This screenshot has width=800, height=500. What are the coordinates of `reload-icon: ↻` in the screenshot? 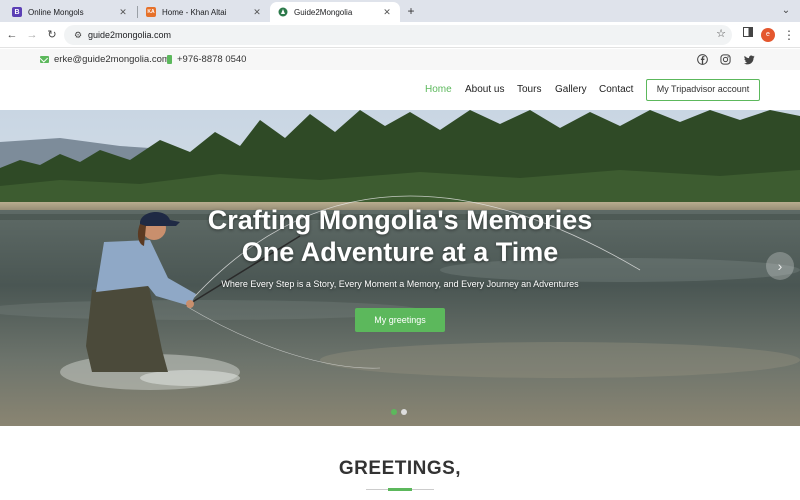 It's located at (52, 35).